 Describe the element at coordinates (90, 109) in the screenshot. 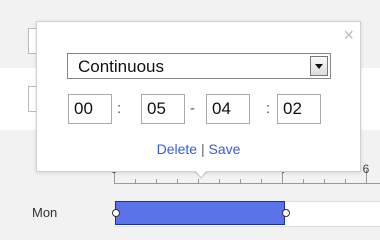

I see `start-hour-input` at that location.